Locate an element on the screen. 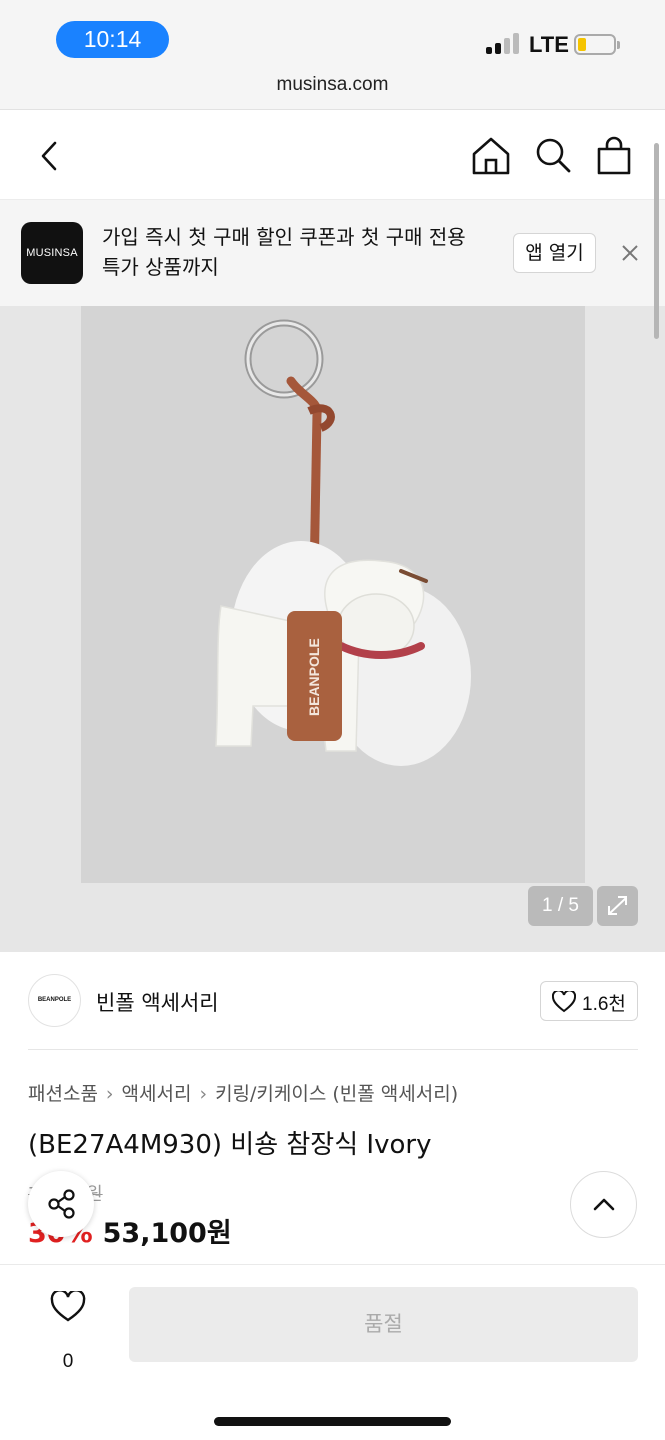 Image resolution: width=665 pixels, height=1440 pixels. soldout-button: 품절 is located at coordinates (383, 1324).